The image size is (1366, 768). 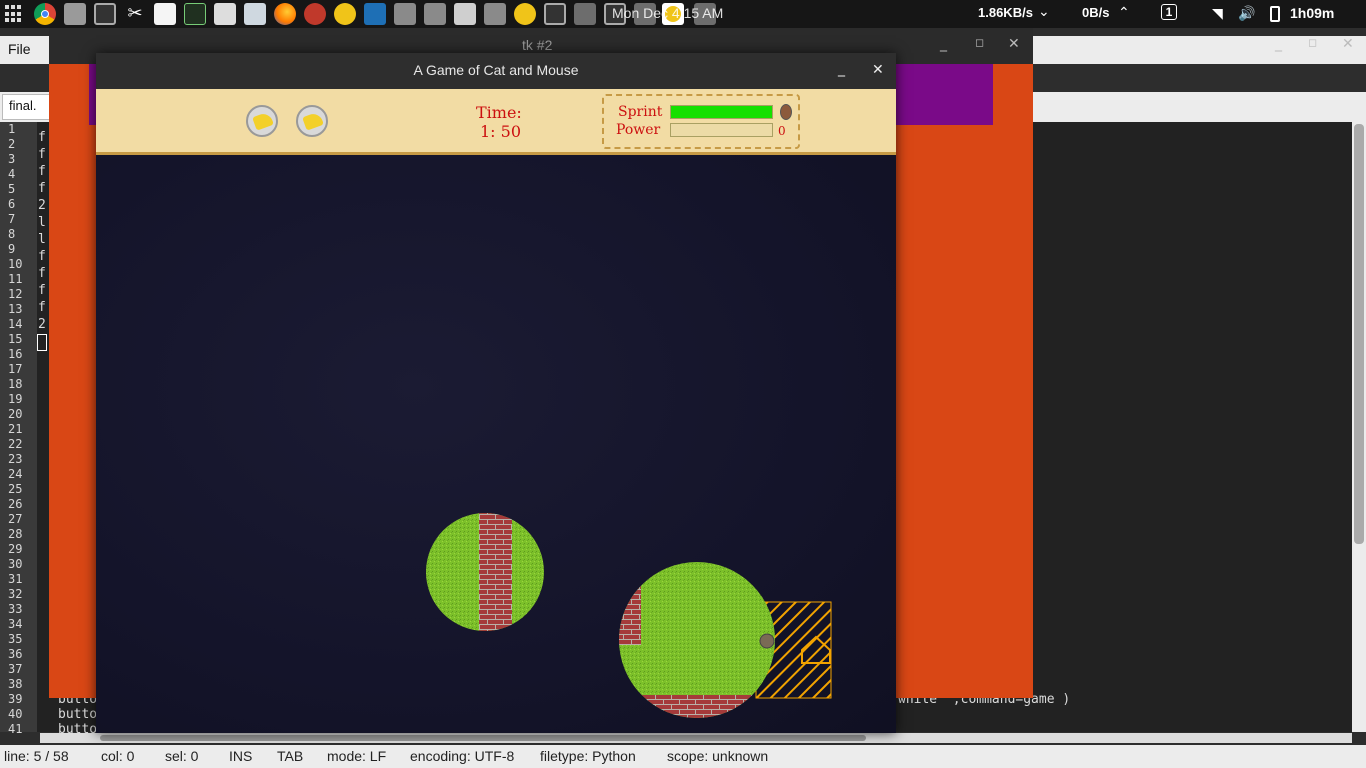 I want to click on line-number: 37, so click(x=15, y=669).